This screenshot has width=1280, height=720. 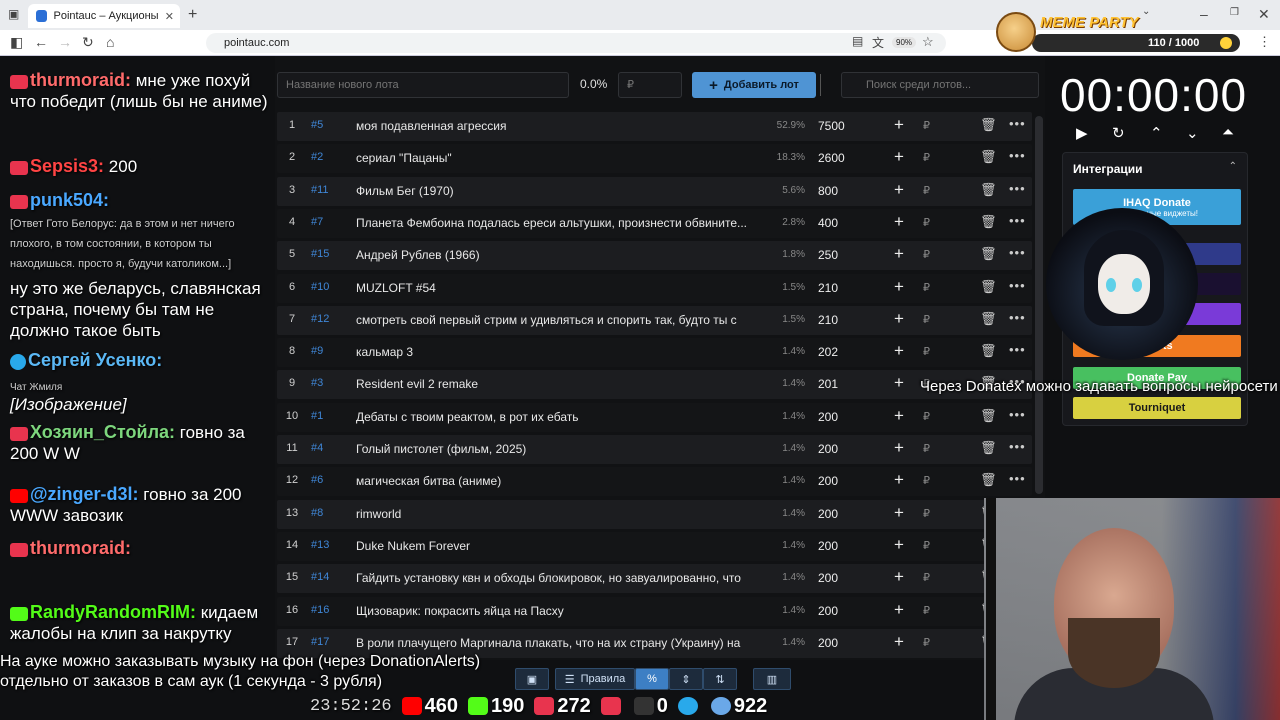 I want to click on lot-row: 6 #10 MUZLOFT #54 1.5% 210 + ₽ 🗑 •••, so click(x=654, y=288).